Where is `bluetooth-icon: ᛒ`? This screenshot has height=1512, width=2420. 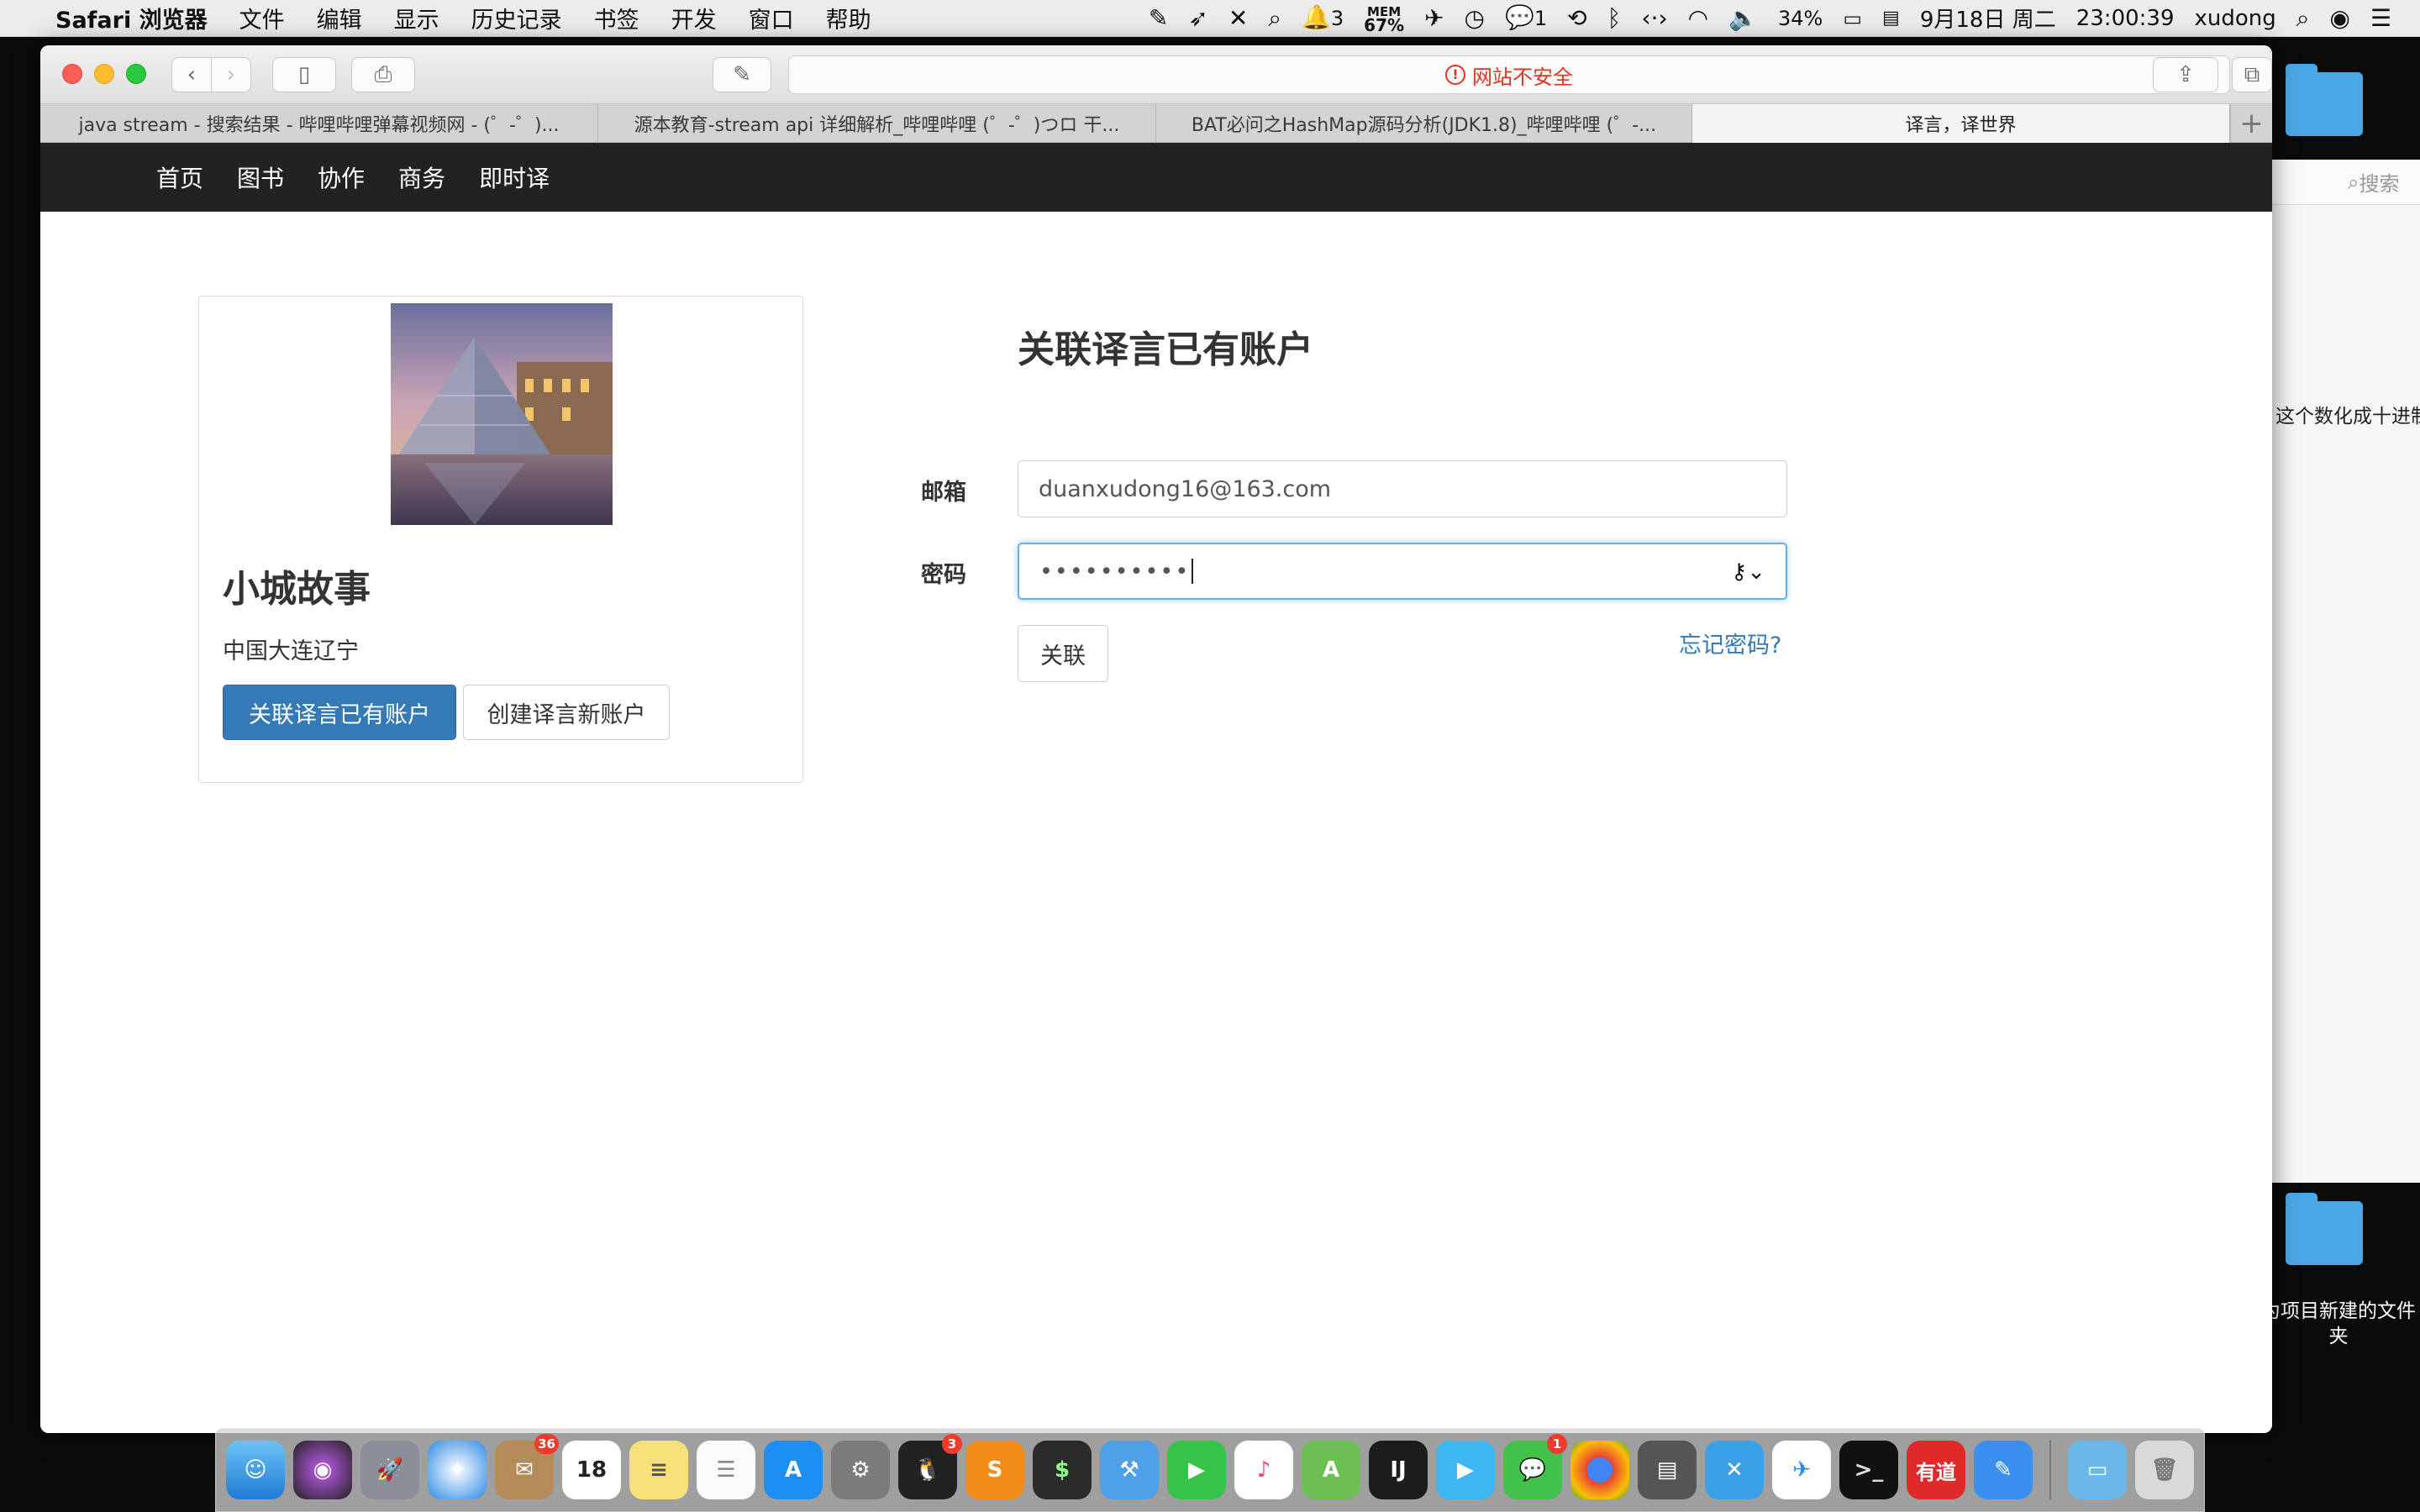 bluetooth-icon: ᛒ is located at coordinates (1615, 18).